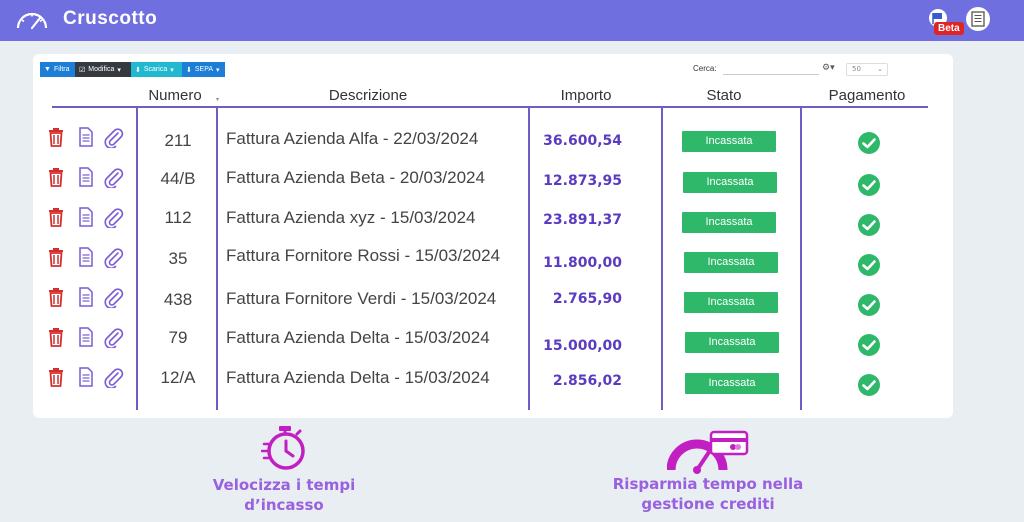 The height and width of the screenshot is (522, 1024). I want to click on gauge-card-icon, so click(708, 452).